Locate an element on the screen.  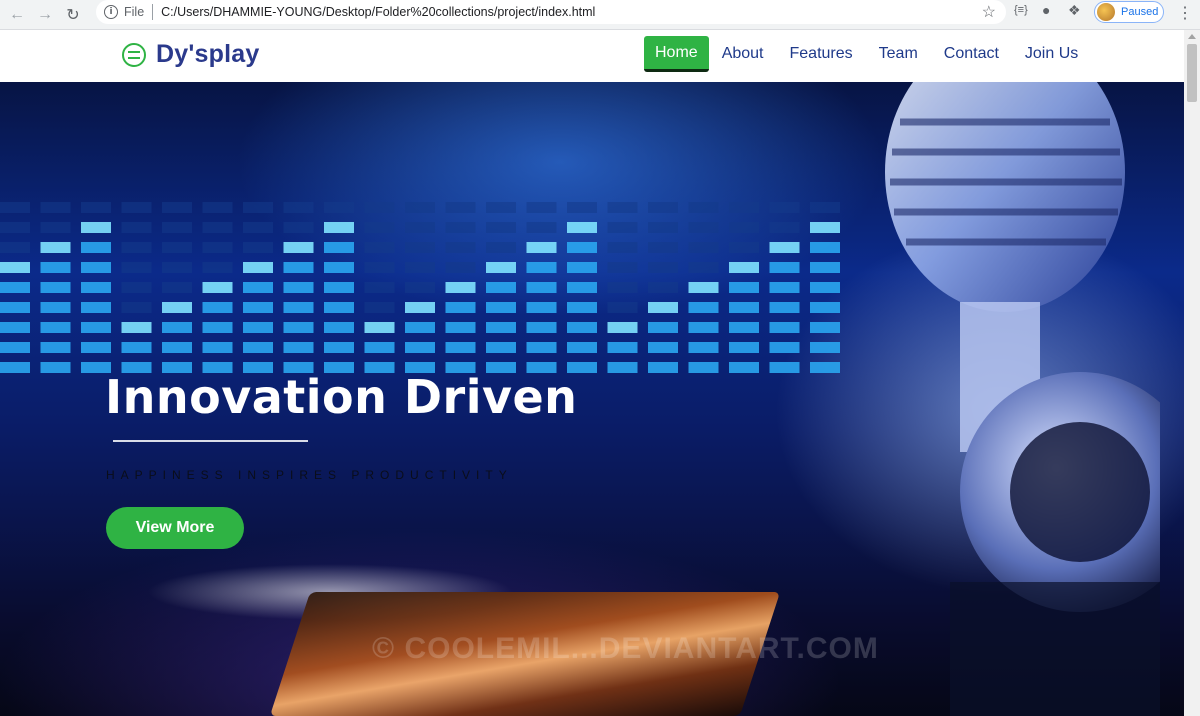
json-extension-icon: {≡} is located at coordinates (1021, 10).